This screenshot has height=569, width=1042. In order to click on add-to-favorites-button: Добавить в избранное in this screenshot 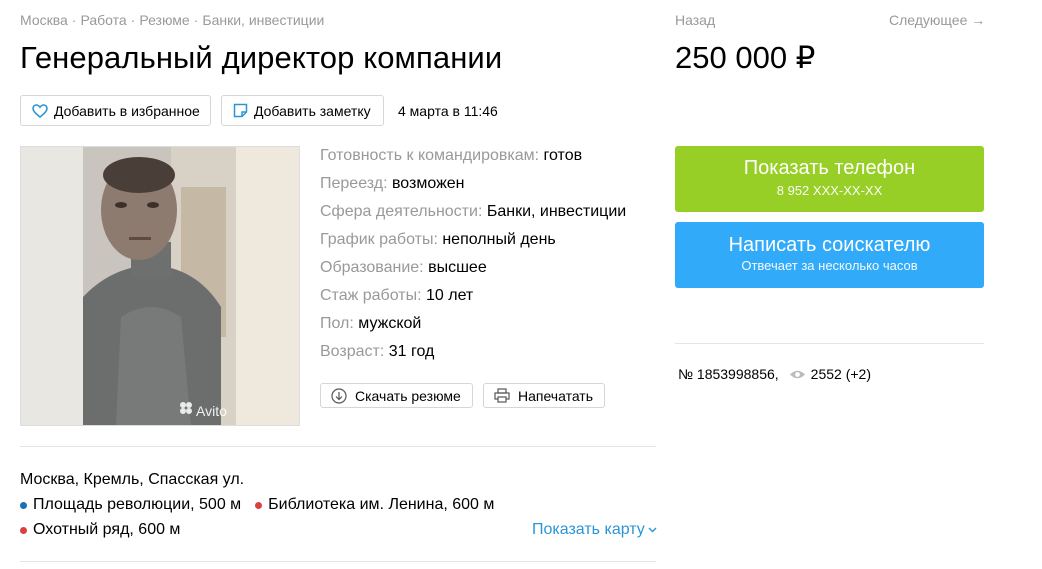, I will do `click(115, 110)`.